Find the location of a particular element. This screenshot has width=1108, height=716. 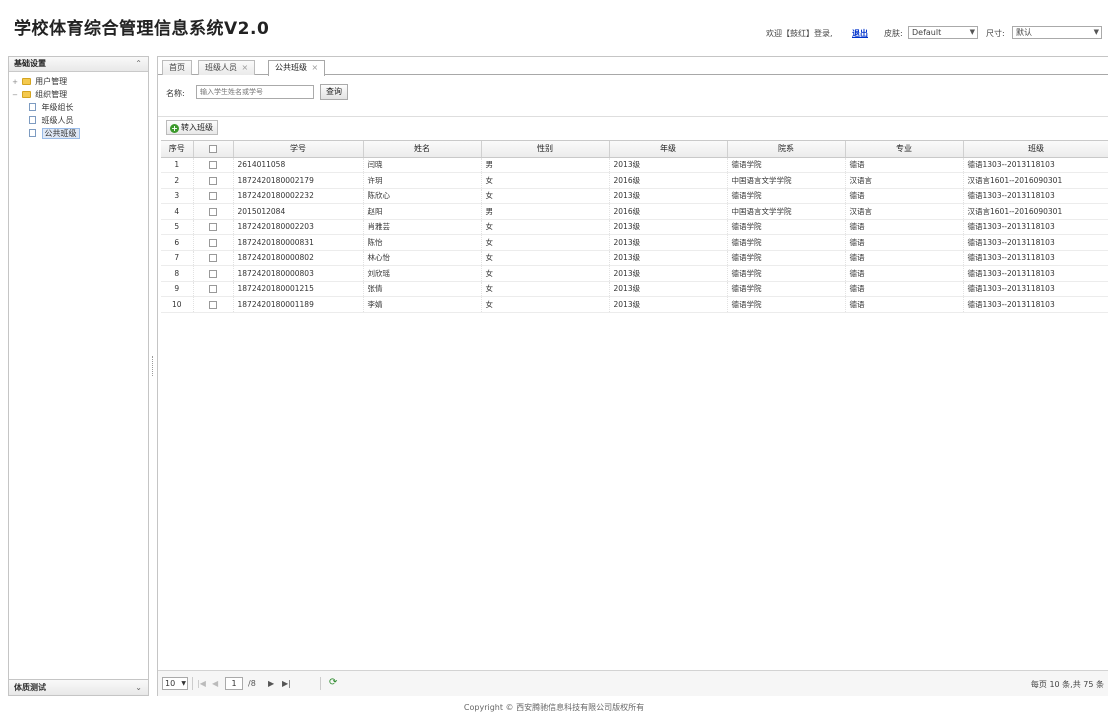

cell-name: 许玥 is located at coordinates (422, 180).